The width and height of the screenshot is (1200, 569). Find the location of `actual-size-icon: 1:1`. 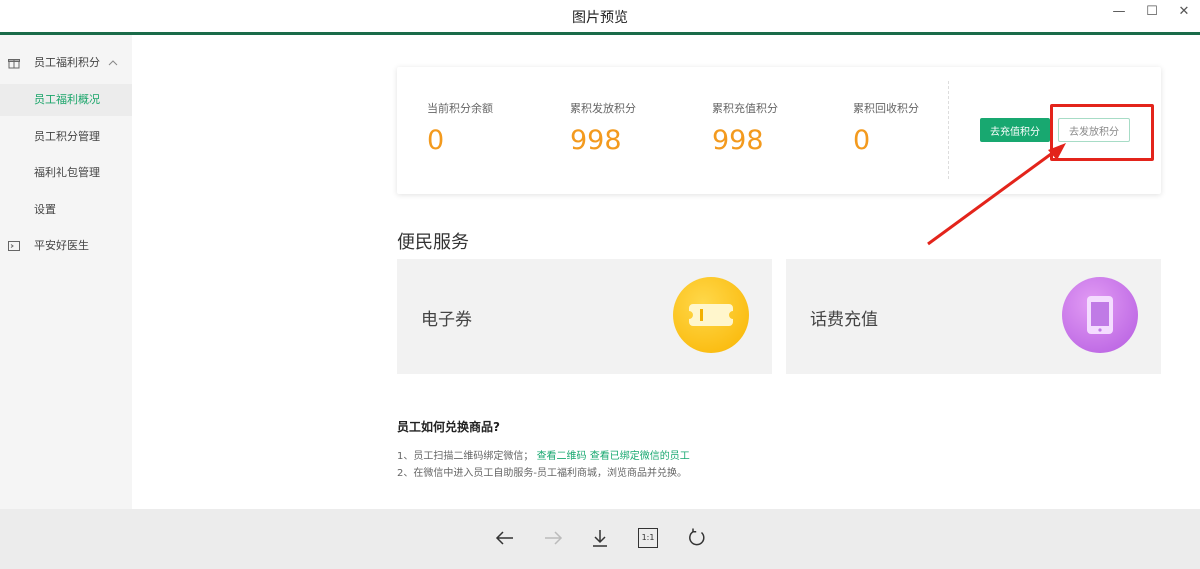

actual-size-icon: 1:1 is located at coordinates (648, 538).